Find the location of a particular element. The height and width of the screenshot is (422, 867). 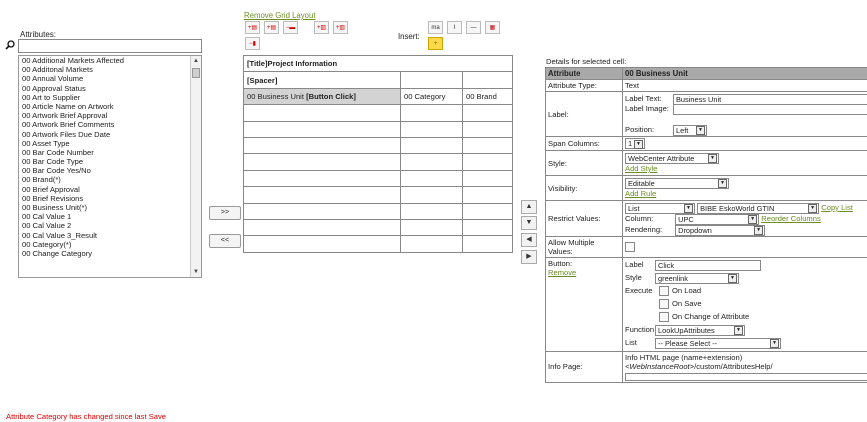

insert-row-above-icon: +▤ is located at coordinates (252, 27).